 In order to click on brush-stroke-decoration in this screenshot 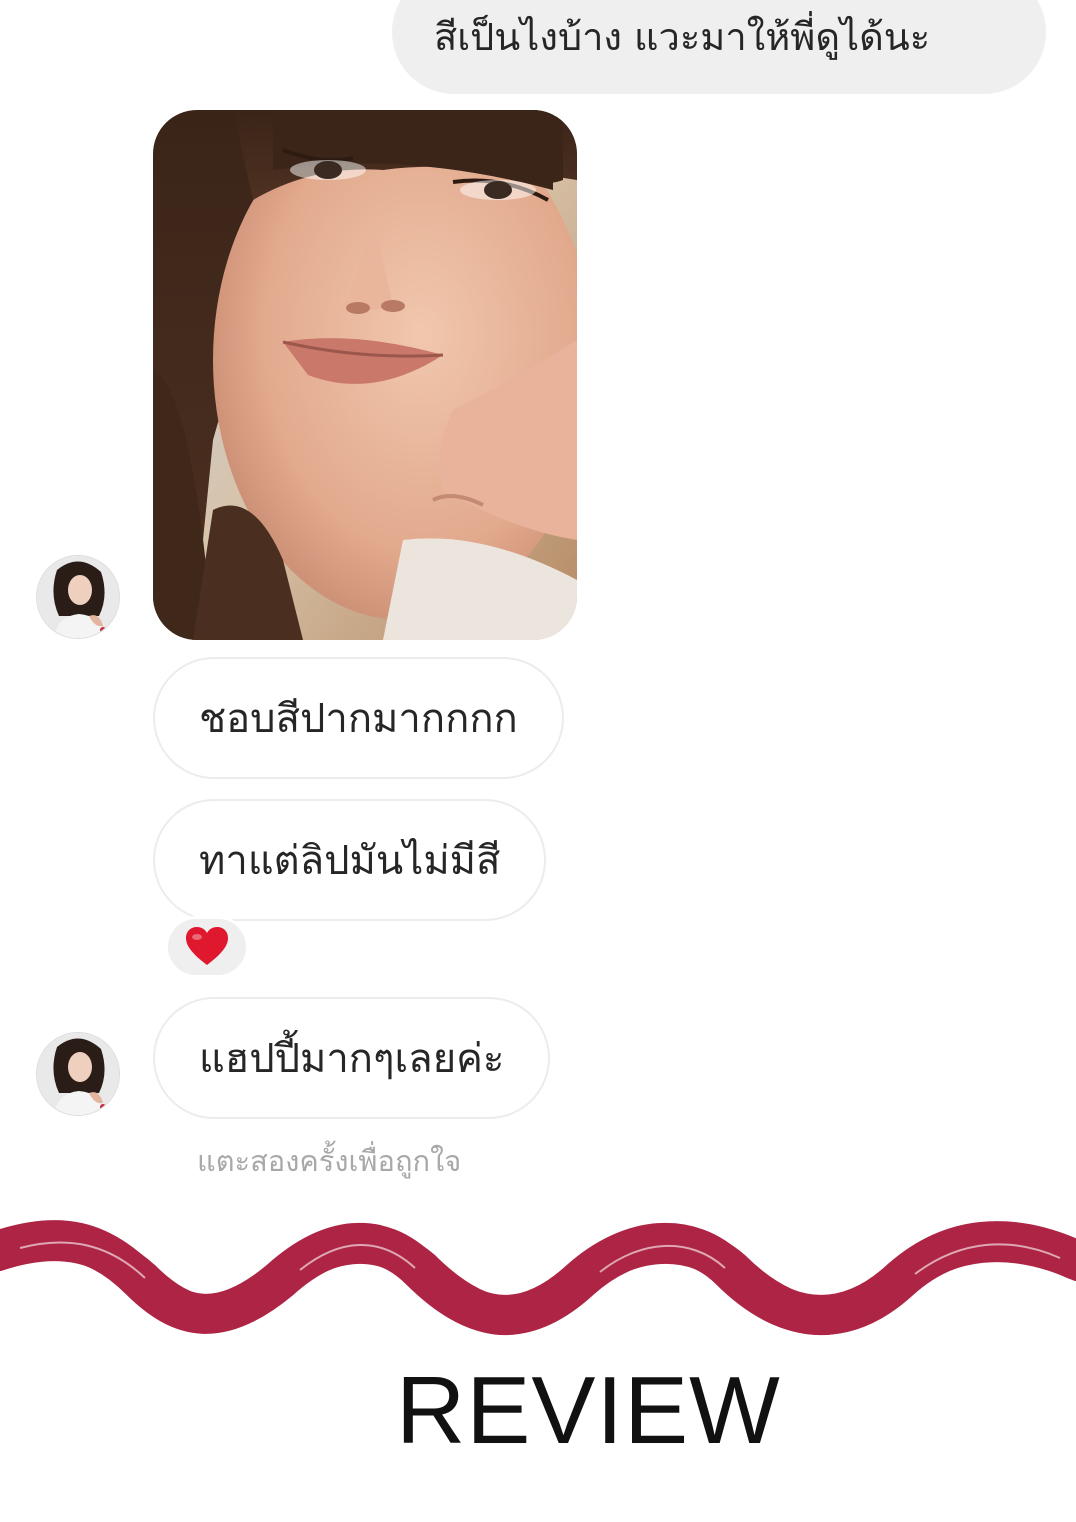, I will do `click(538, 1278)`.